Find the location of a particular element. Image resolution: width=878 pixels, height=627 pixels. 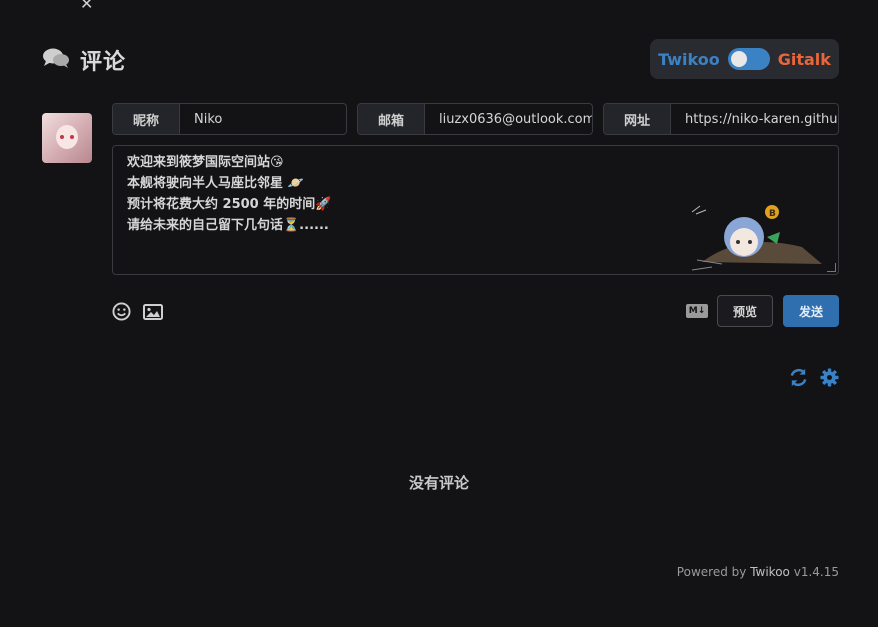

resize-handle is located at coordinates (831, 267).